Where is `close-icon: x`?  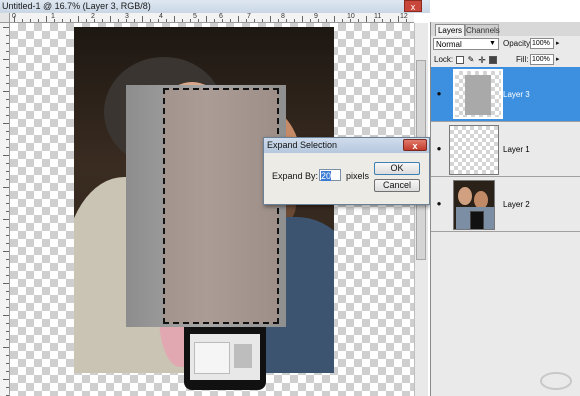
close-icon: x is located at coordinates (415, 146).